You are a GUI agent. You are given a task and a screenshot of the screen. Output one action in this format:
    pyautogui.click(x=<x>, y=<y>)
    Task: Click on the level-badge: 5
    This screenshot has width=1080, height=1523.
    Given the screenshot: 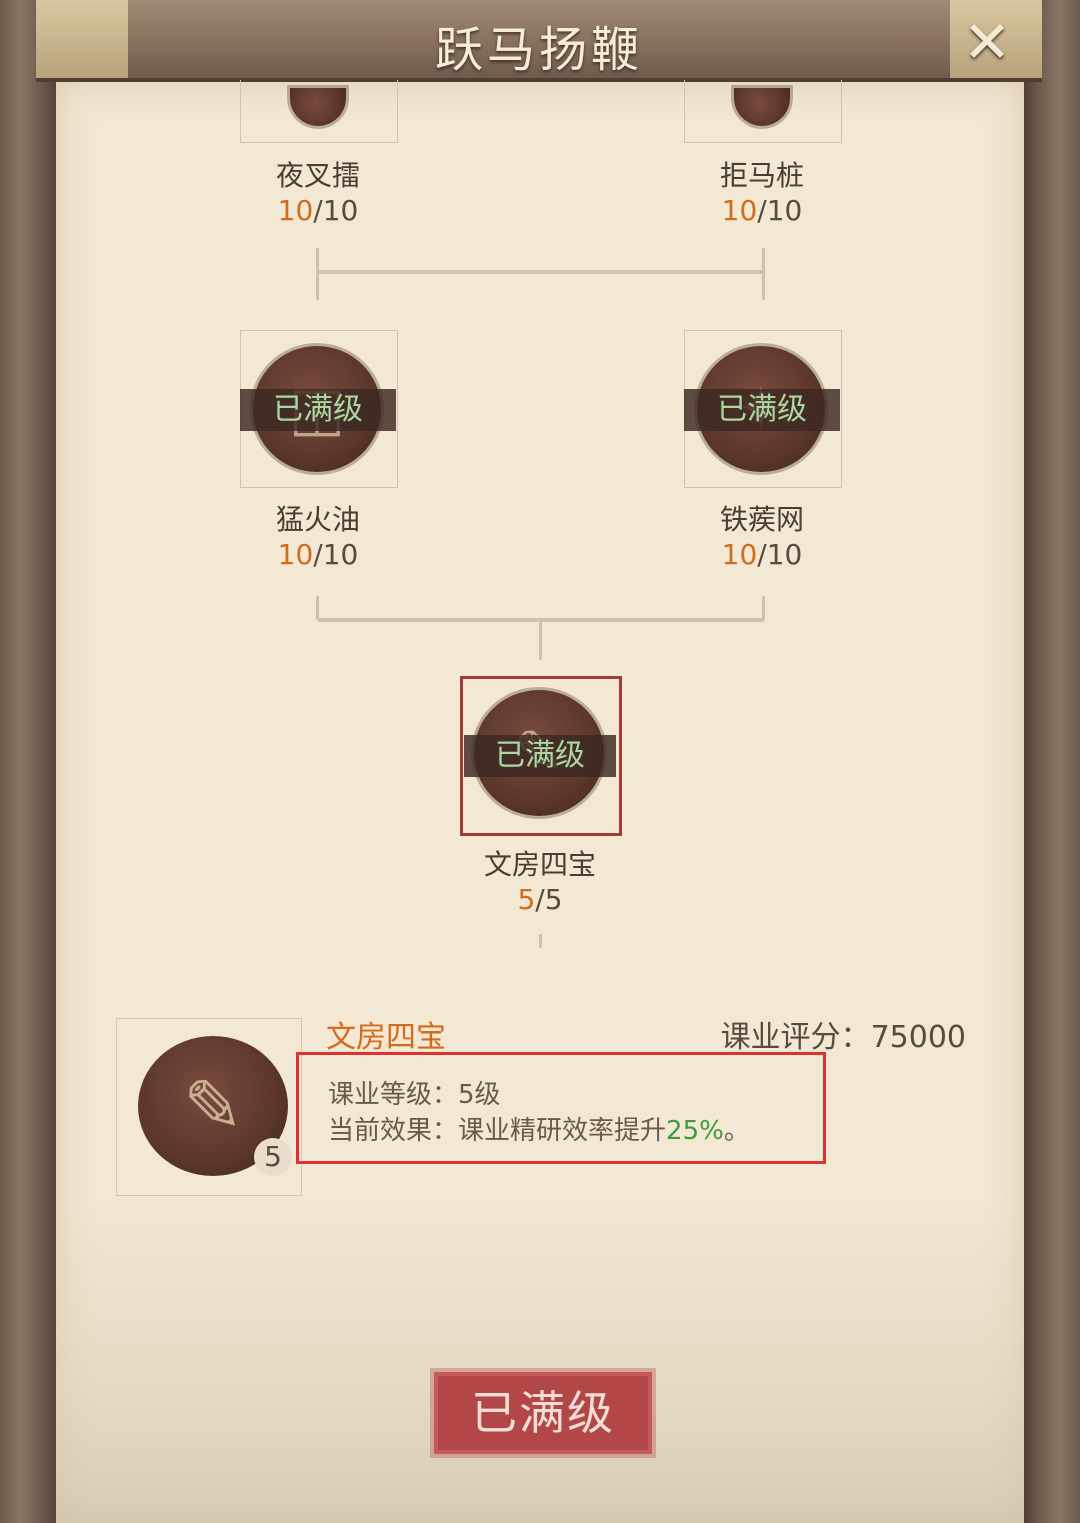 What is the action you would take?
    pyautogui.click(x=273, y=1157)
    